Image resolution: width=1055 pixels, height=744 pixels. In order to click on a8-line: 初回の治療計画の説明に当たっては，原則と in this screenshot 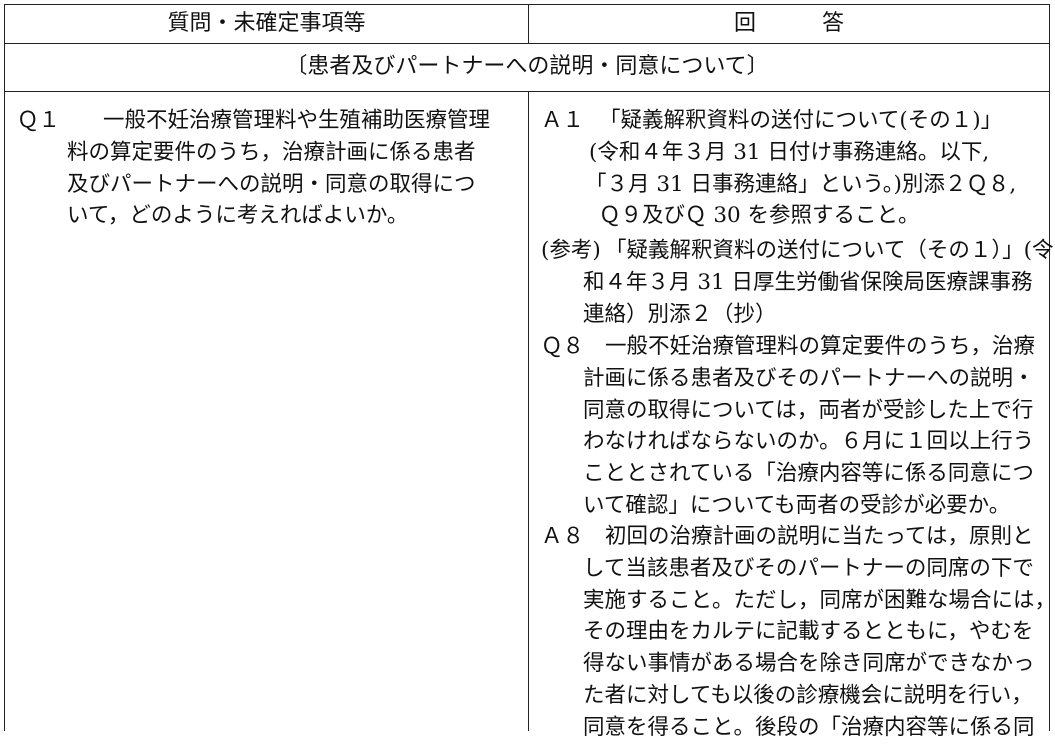, I will do `click(819, 536)`.